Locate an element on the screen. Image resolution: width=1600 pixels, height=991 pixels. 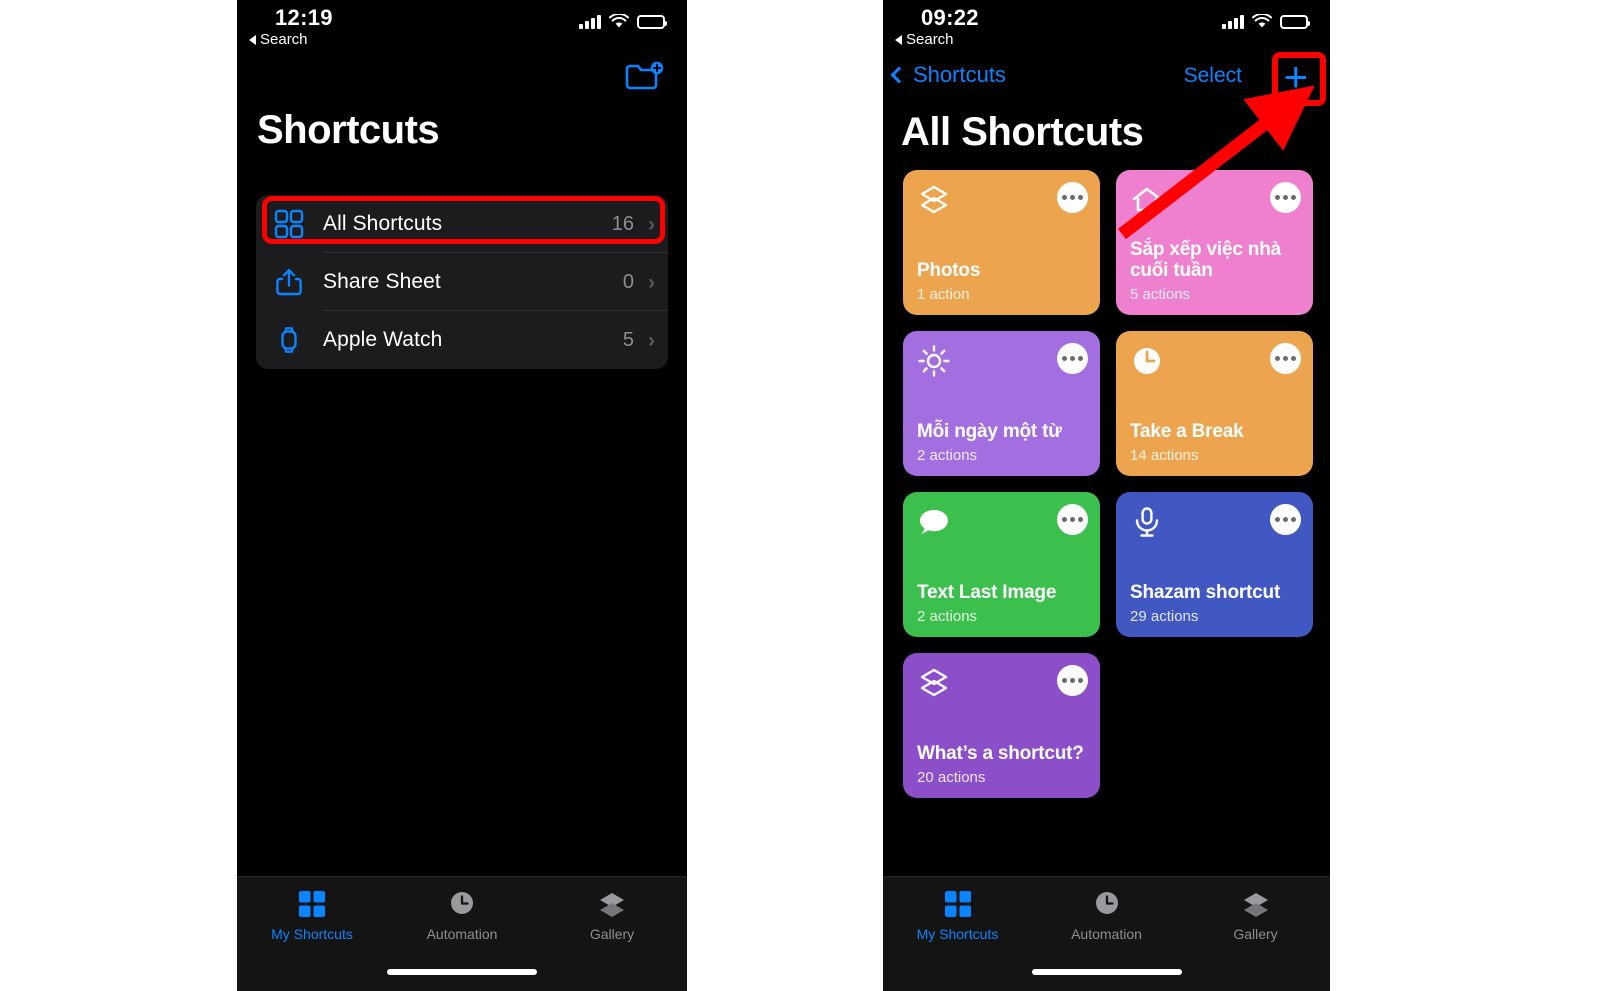
select-button: Select is located at coordinates (1213, 76).